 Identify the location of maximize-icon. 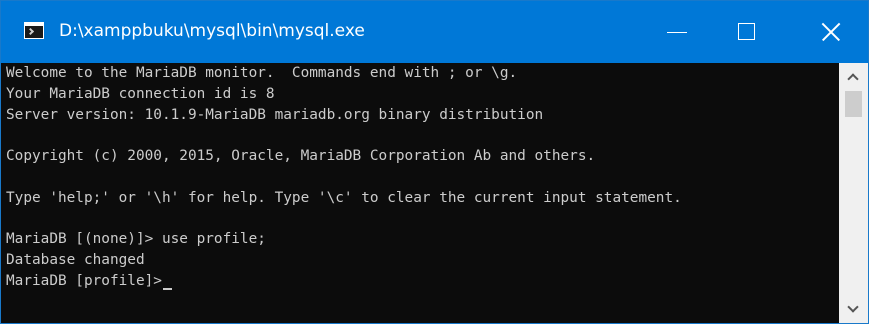
(746, 31).